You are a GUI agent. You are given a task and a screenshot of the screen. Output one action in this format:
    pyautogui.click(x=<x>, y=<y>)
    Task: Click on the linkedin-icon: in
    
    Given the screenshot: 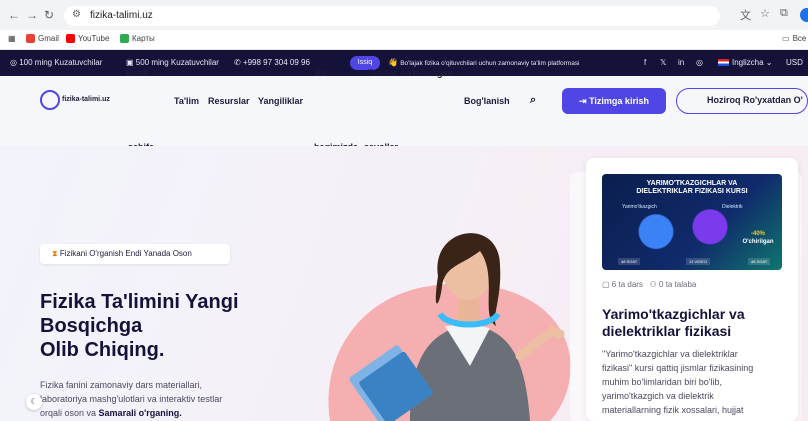 What is the action you would take?
    pyautogui.click(x=681, y=62)
    